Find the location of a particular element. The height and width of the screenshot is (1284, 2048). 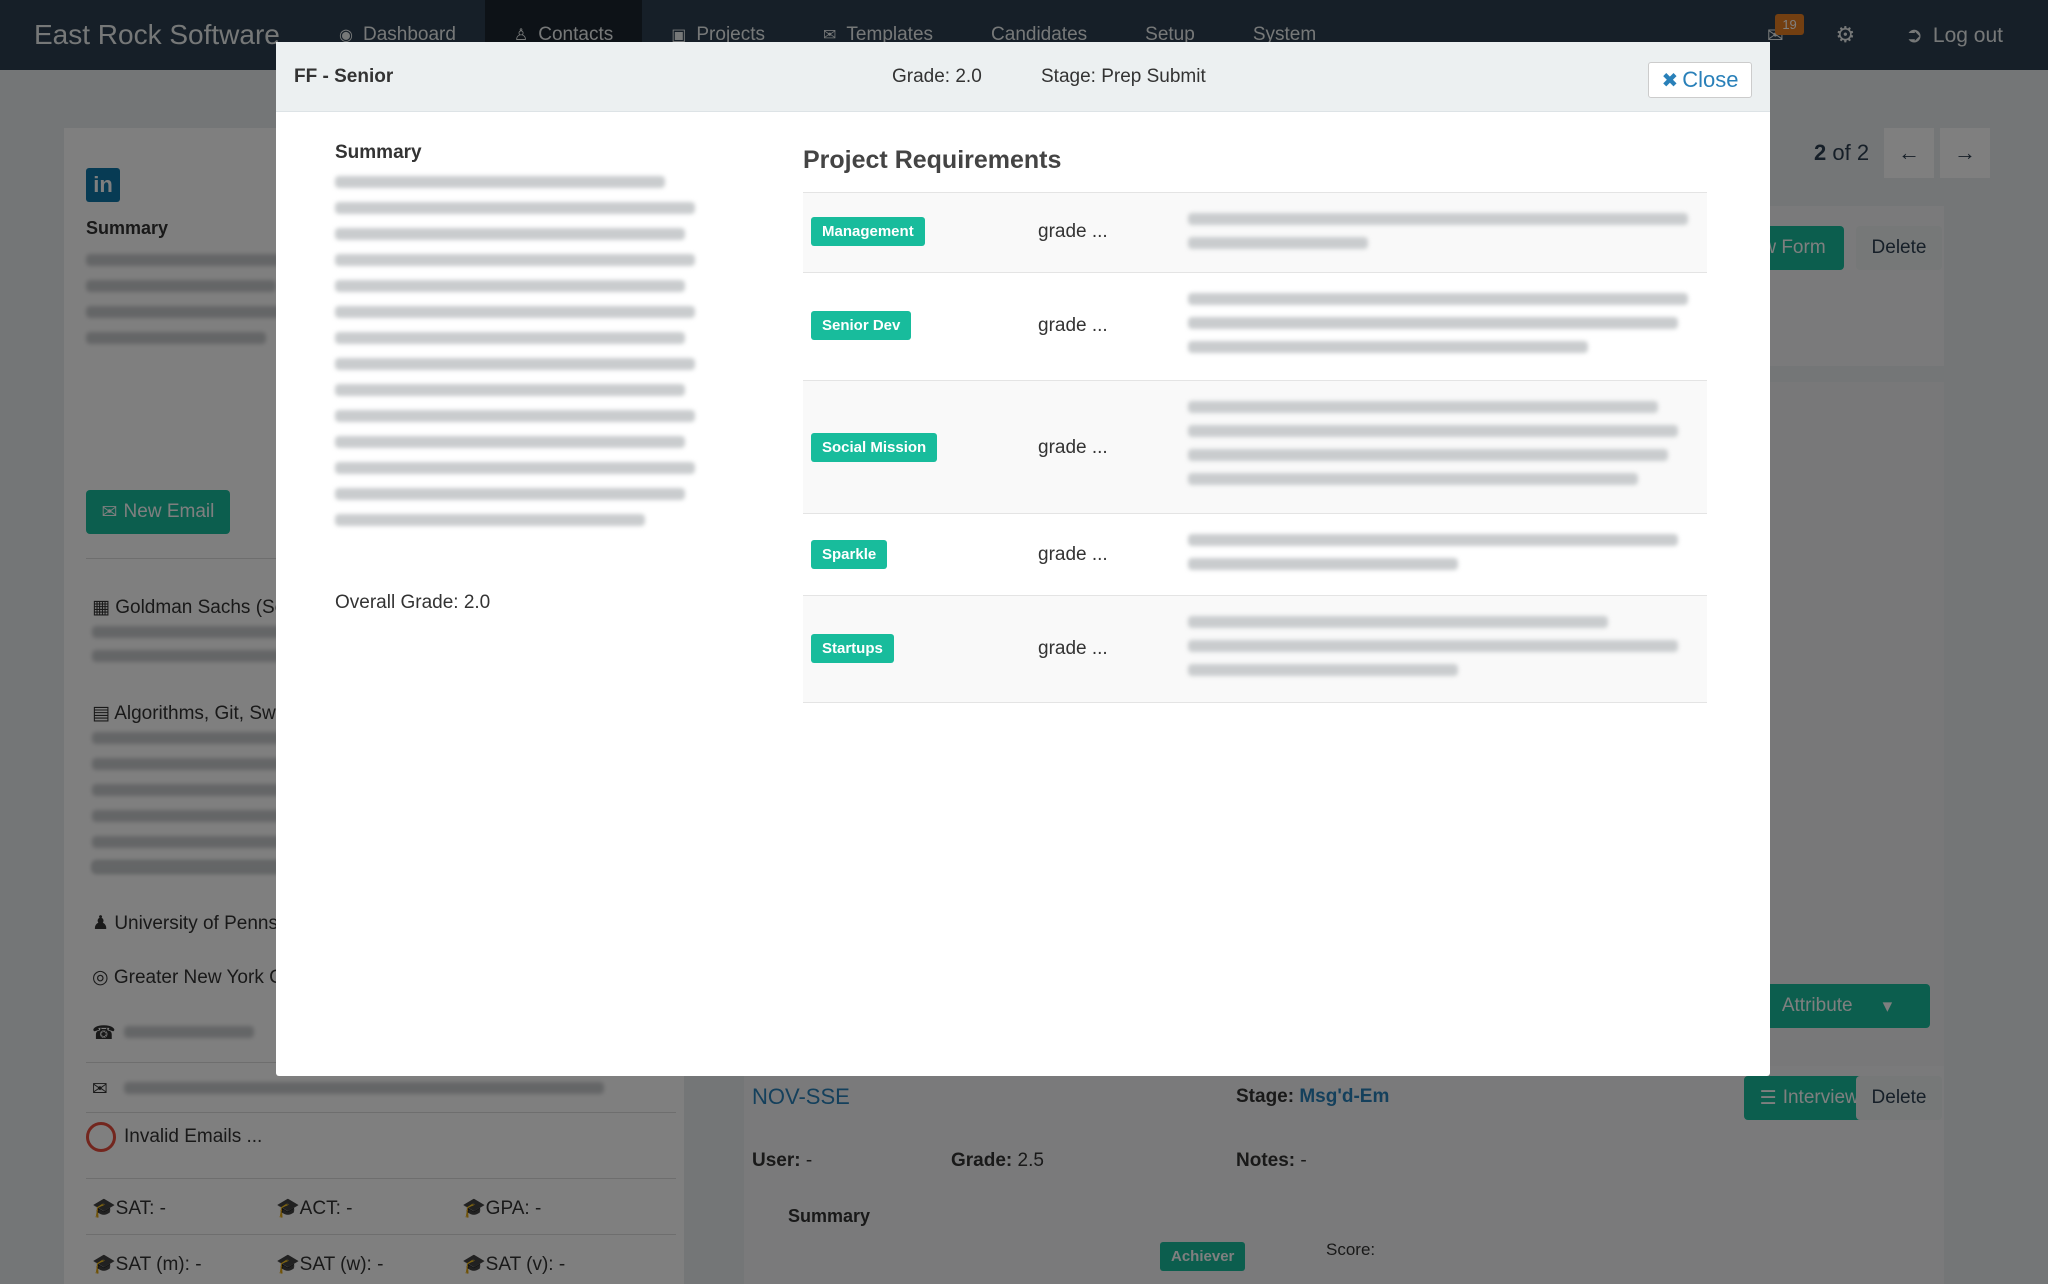

modal-title: FF - Senior is located at coordinates (344, 76).